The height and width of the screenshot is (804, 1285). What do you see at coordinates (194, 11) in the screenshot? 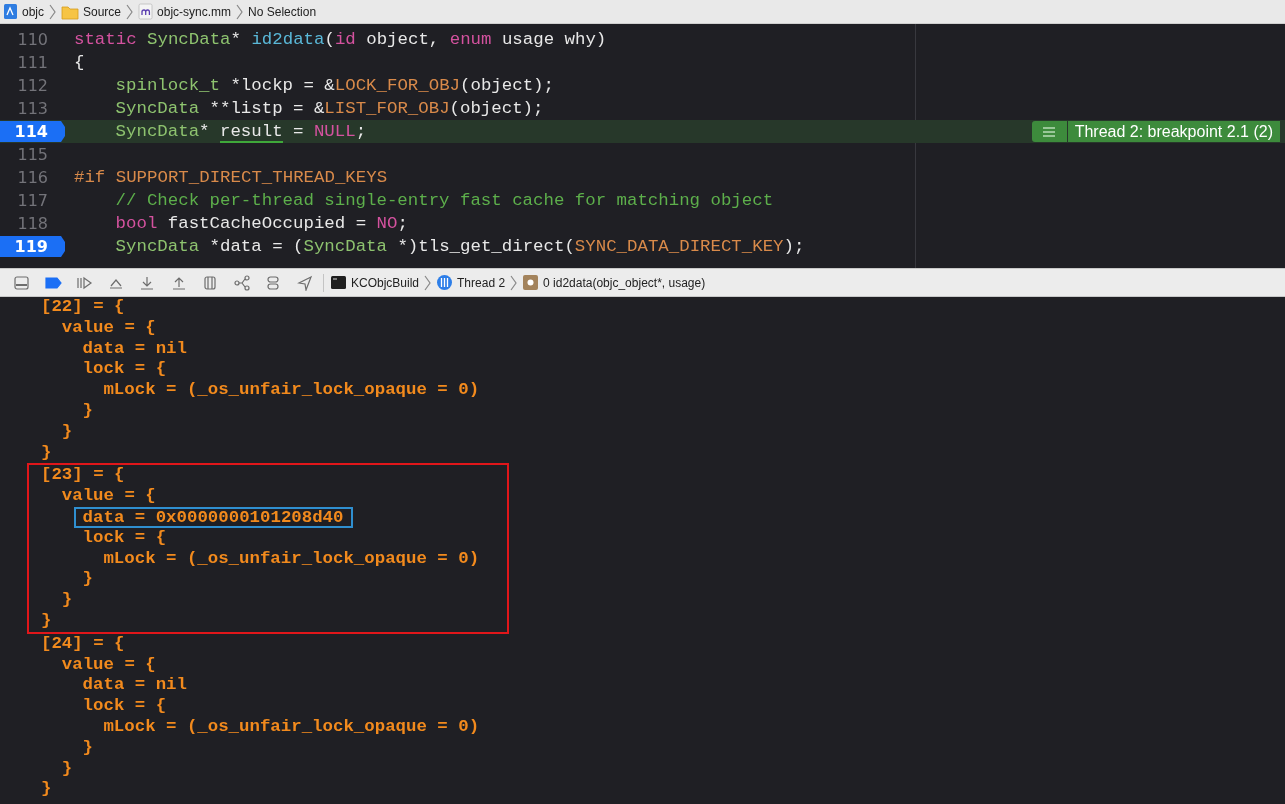
I see `breadcrumb-item: objc-sync.mm` at bounding box center [194, 11].